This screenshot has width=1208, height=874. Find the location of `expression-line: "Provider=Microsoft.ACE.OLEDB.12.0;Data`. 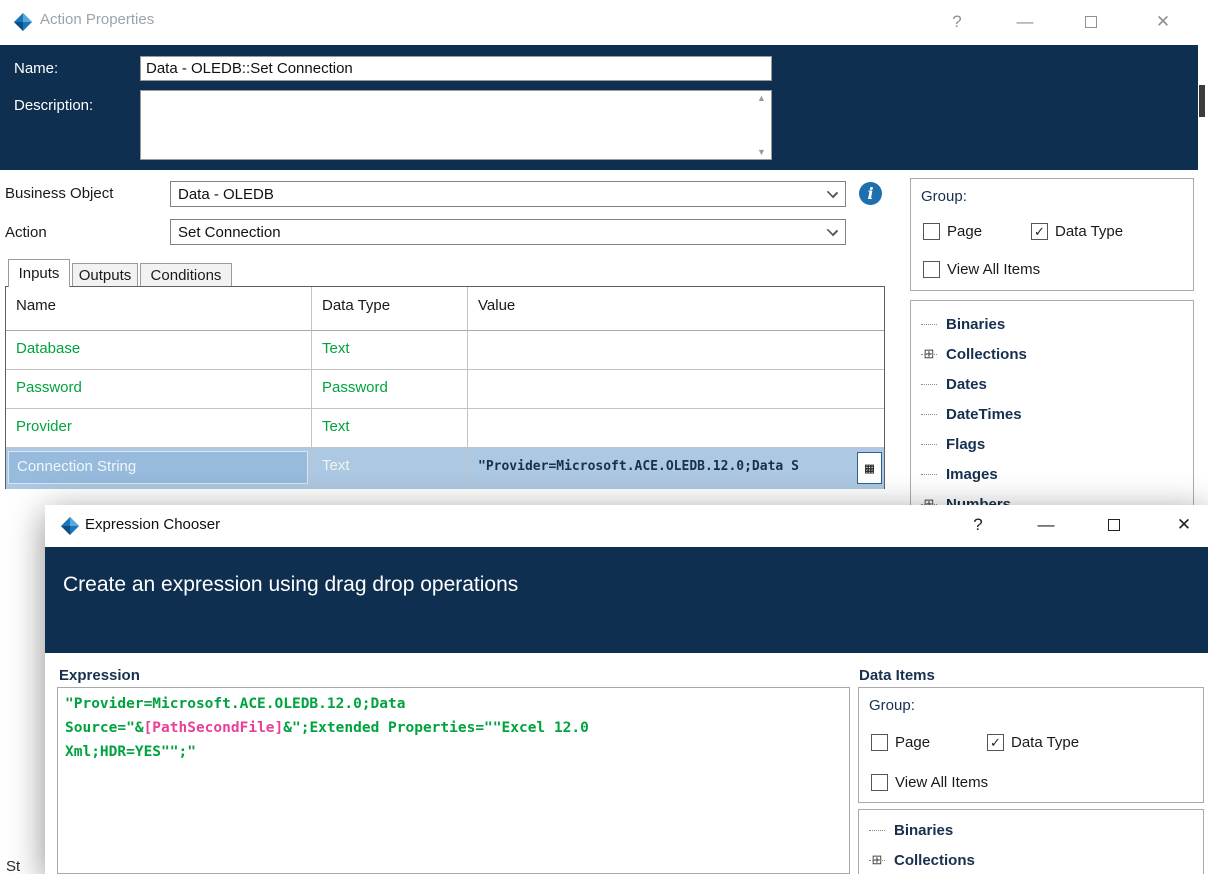

expression-line: "Provider=Microsoft.ACE.OLEDB.12.0;Data is located at coordinates (235, 704).